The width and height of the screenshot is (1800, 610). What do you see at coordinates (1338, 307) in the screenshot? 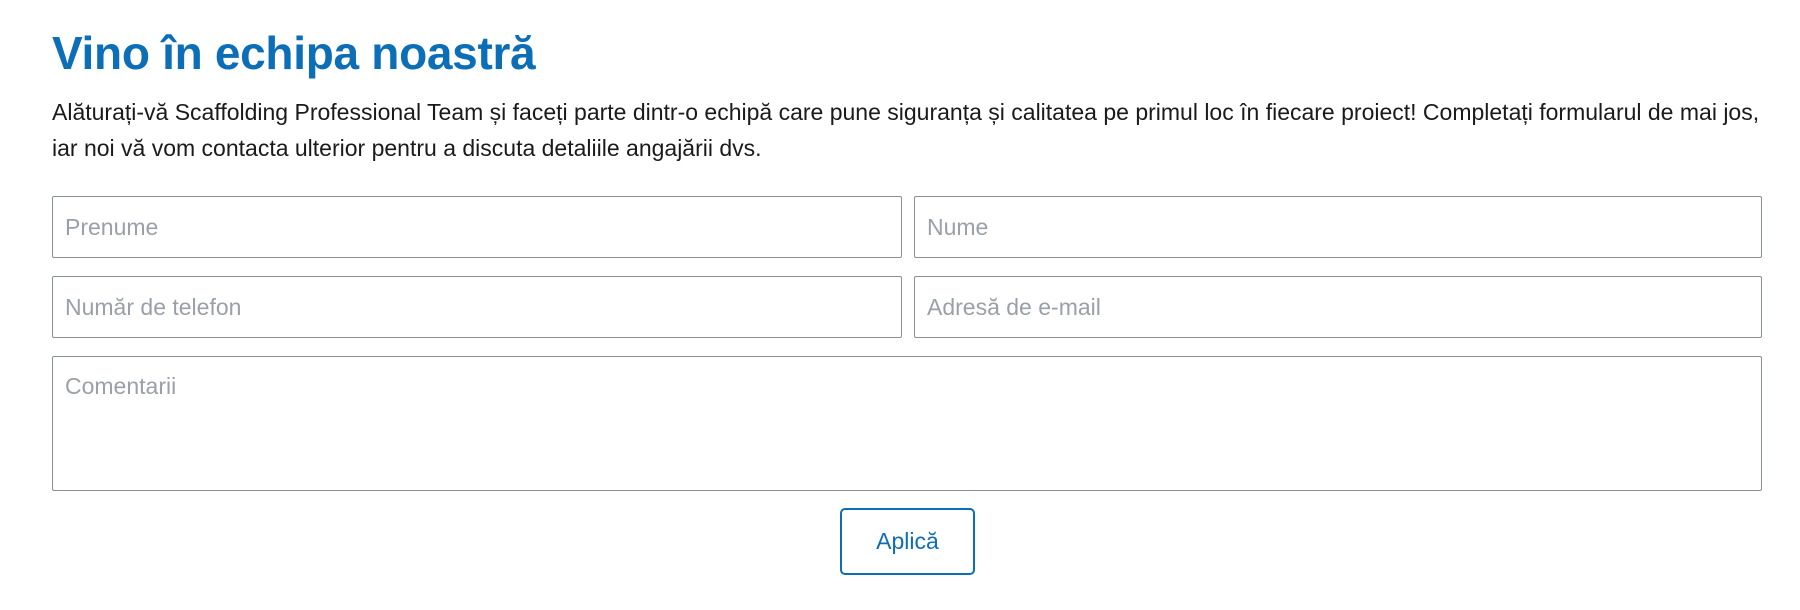
I see `email-input` at bounding box center [1338, 307].